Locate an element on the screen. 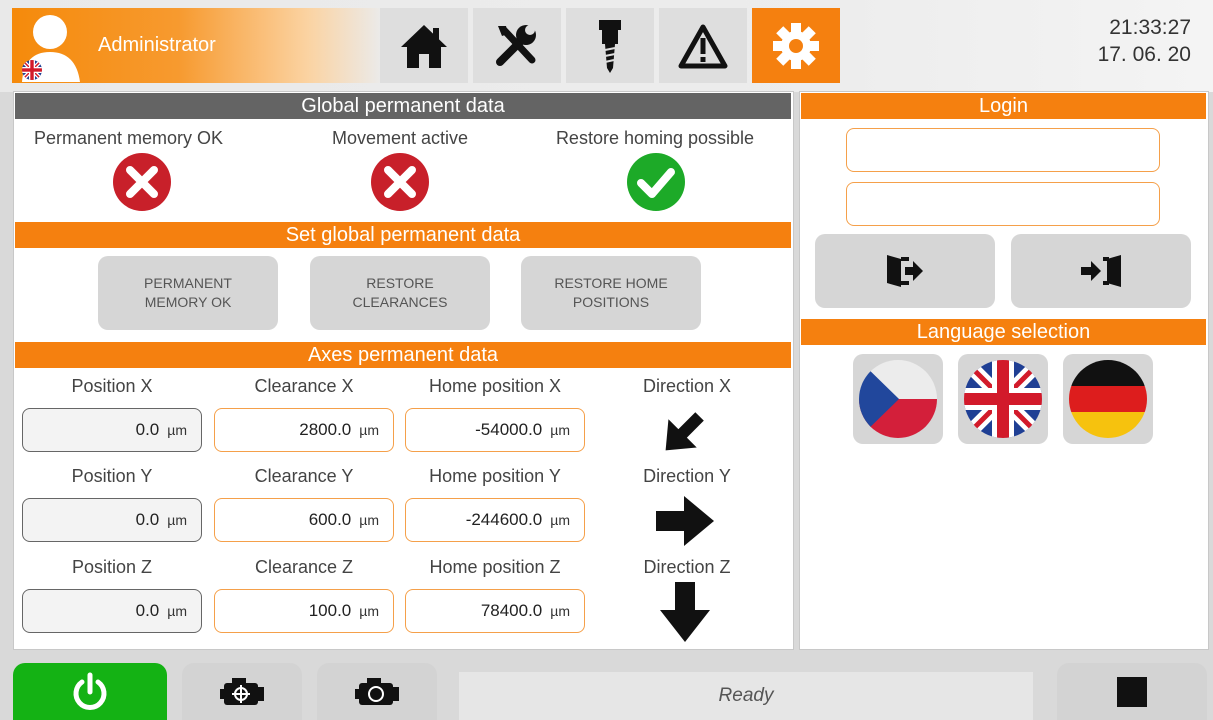 The width and height of the screenshot is (1213, 720). stop-button is located at coordinates (1132, 691).